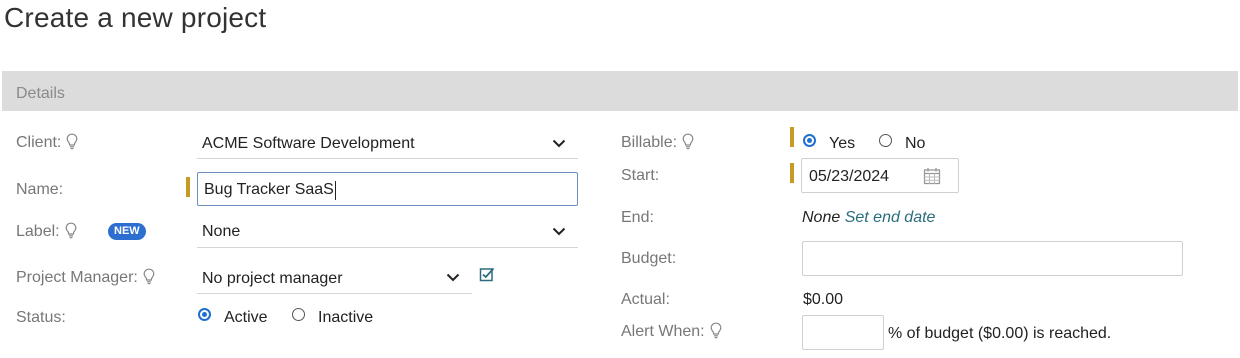 This screenshot has height=358, width=1240. I want to click on status-active-radio, so click(204, 314).